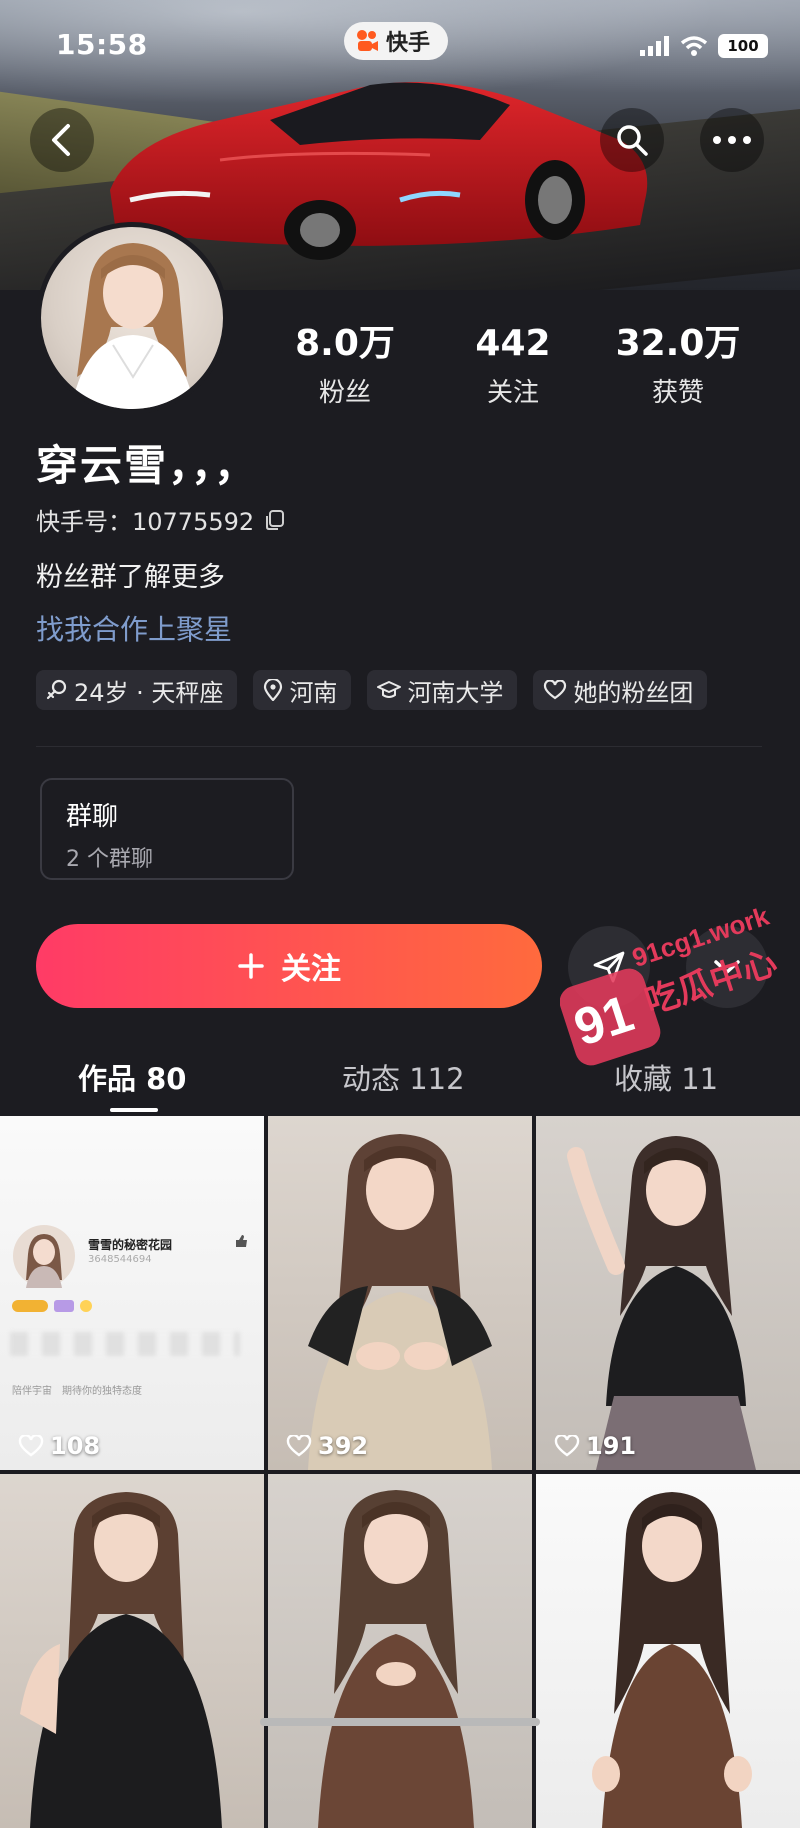  What do you see at coordinates (273, 690) in the screenshot?
I see `location-pin-icon` at bounding box center [273, 690].